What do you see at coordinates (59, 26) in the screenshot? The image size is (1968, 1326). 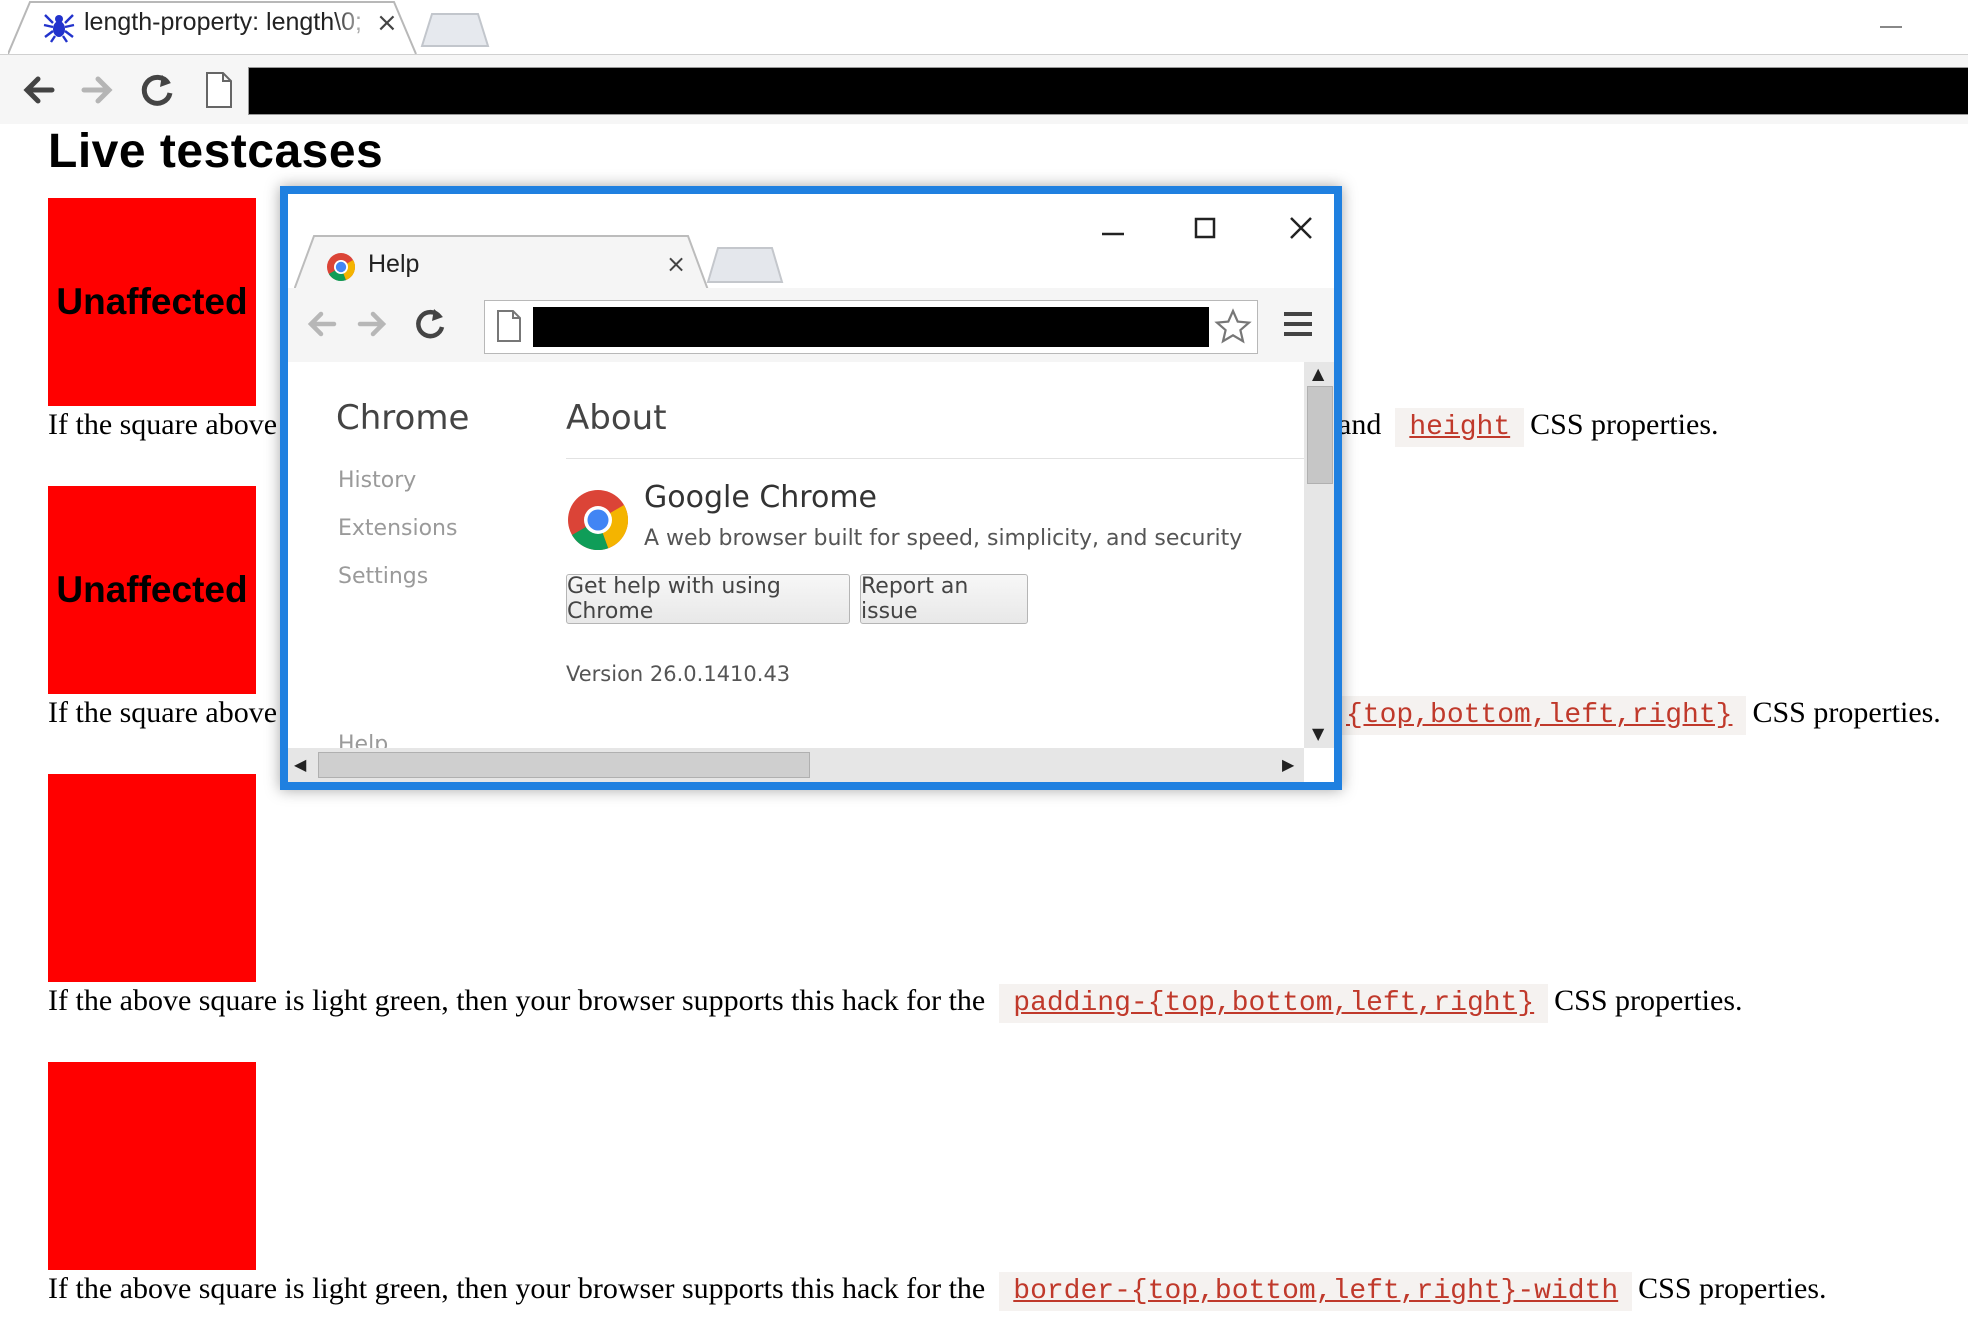 I see `spider-icon` at bounding box center [59, 26].